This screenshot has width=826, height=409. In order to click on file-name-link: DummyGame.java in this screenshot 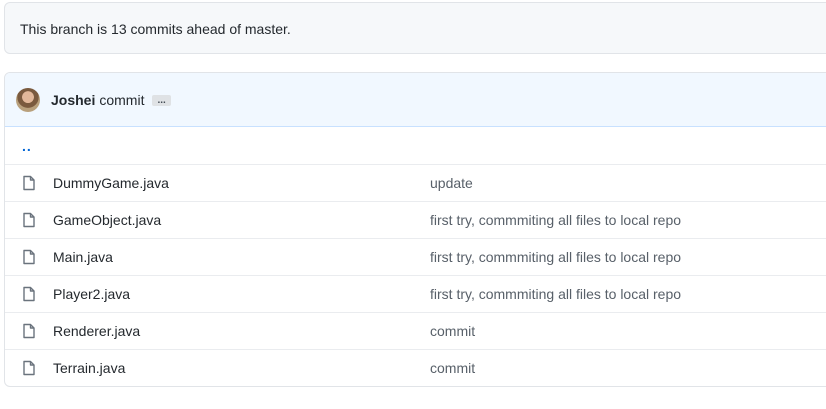, I will do `click(241, 183)`.